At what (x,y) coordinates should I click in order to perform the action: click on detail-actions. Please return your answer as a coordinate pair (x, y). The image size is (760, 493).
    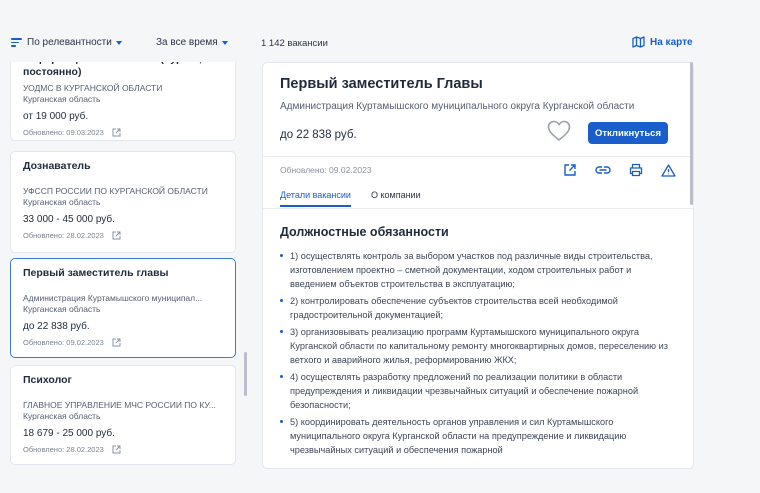
    Looking at the image, I should click on (619, 170).